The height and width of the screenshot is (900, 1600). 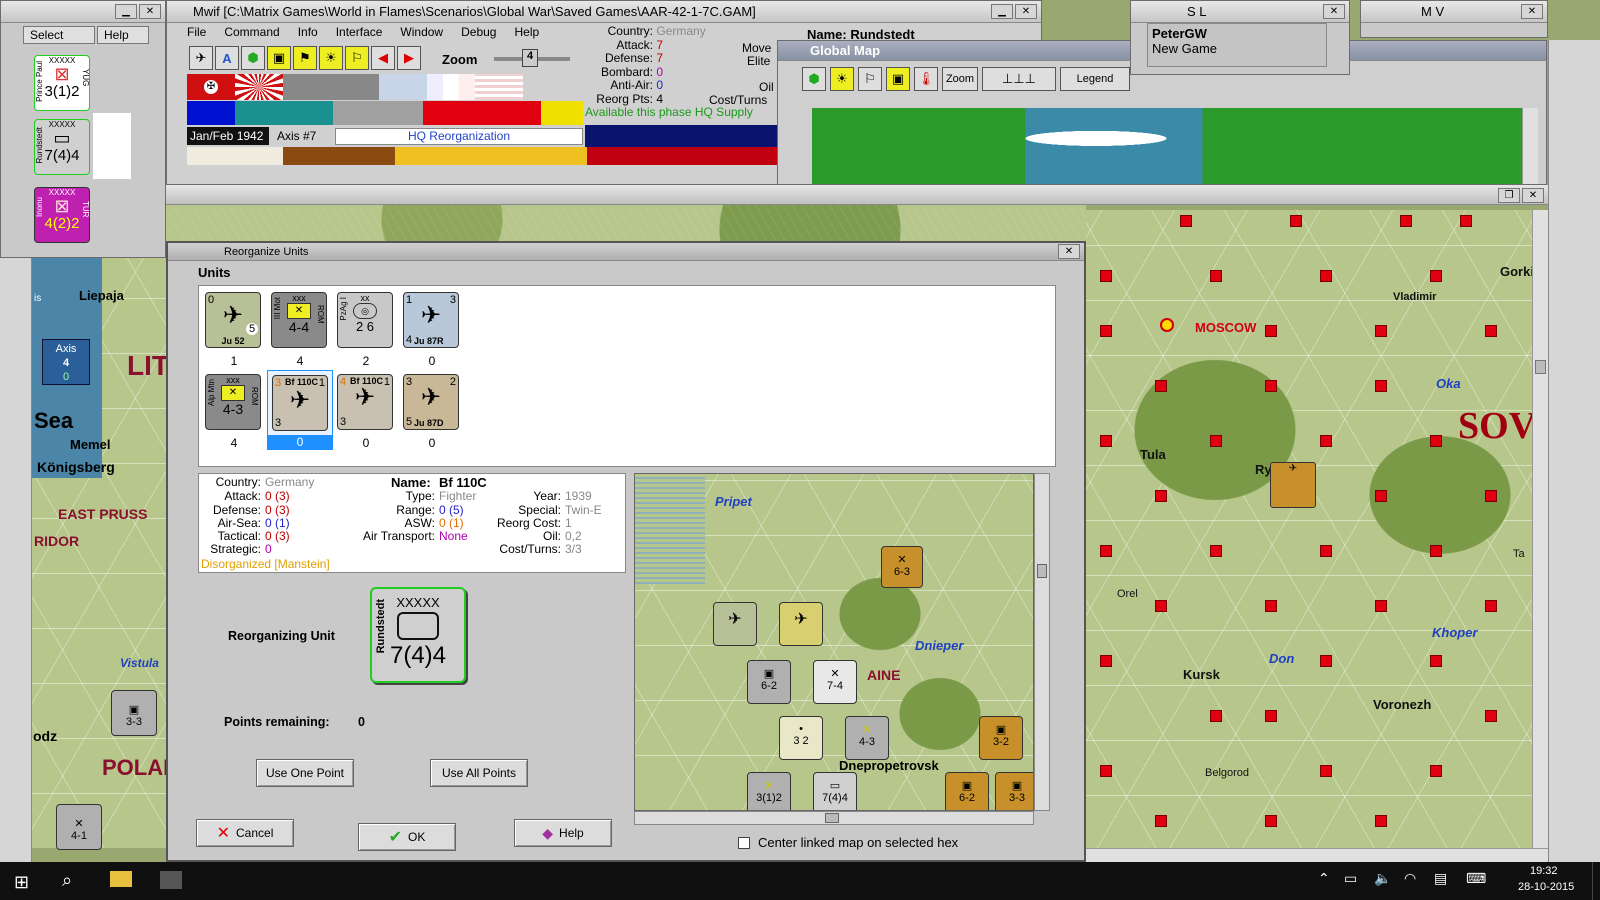 I want to click on unit-slot: xxx ✕ 4-4 ROM III Mot 4, so click(x=300, y=332).